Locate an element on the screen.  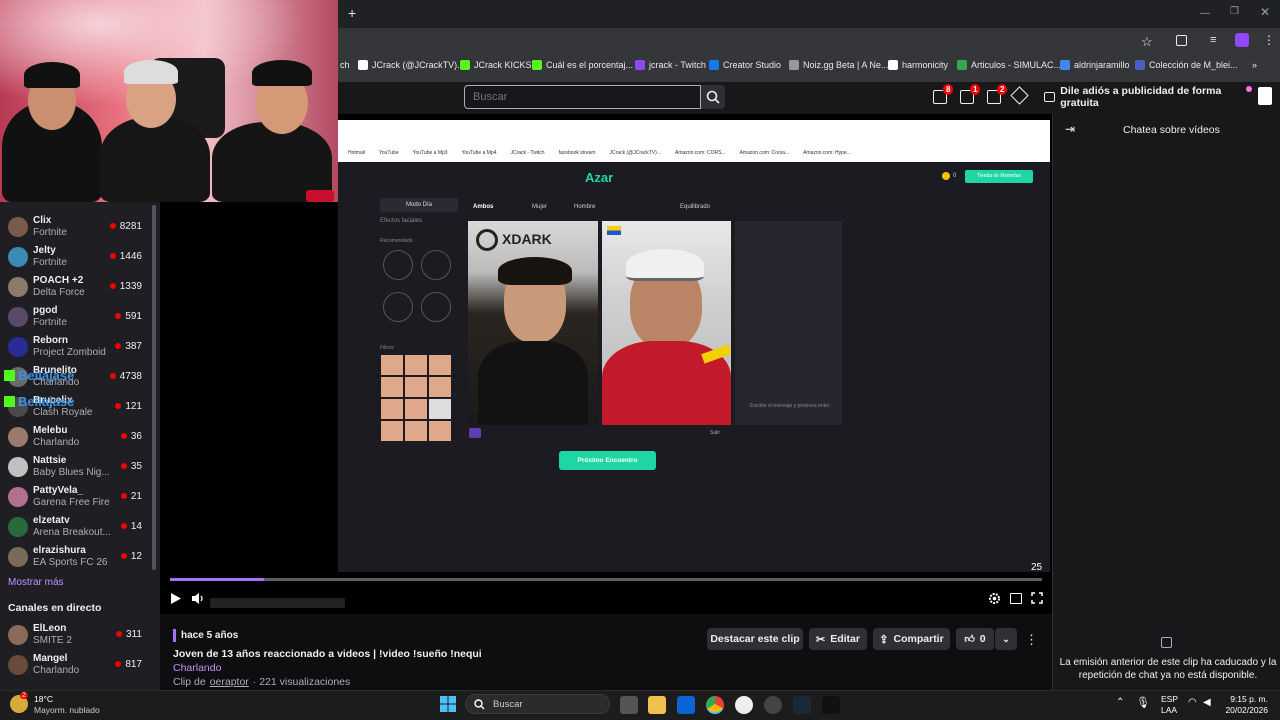
channel-item: ElLeon SMITE 2 311 is located at coordinates (75, 635).